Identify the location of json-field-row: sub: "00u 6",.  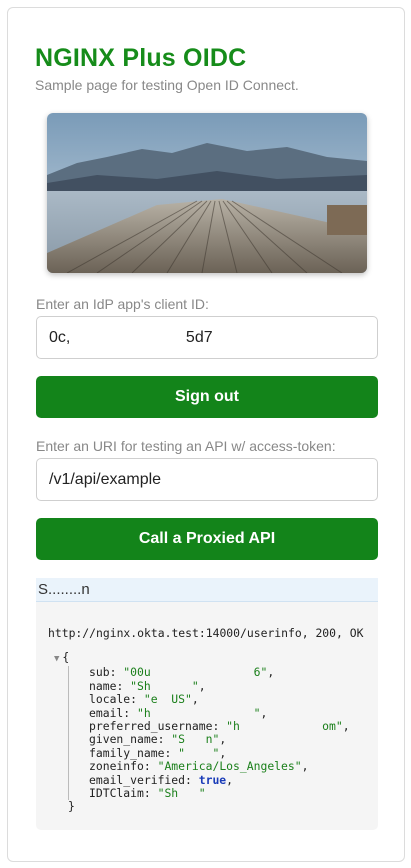
(182, 672).